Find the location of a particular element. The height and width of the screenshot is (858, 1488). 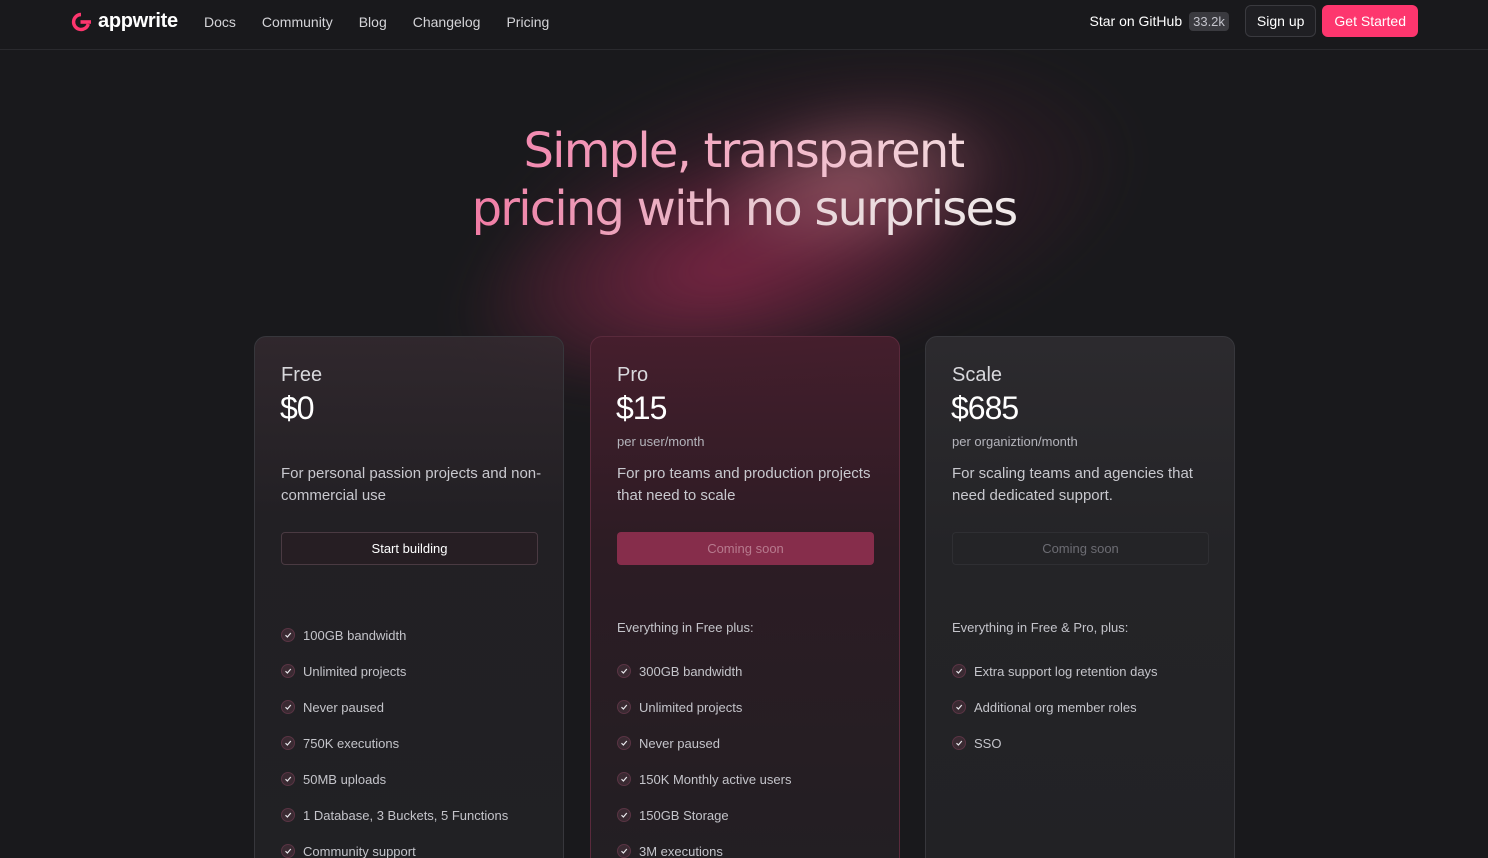

github-star-label: Star on GitHub is located at coordinates (1136, 21).